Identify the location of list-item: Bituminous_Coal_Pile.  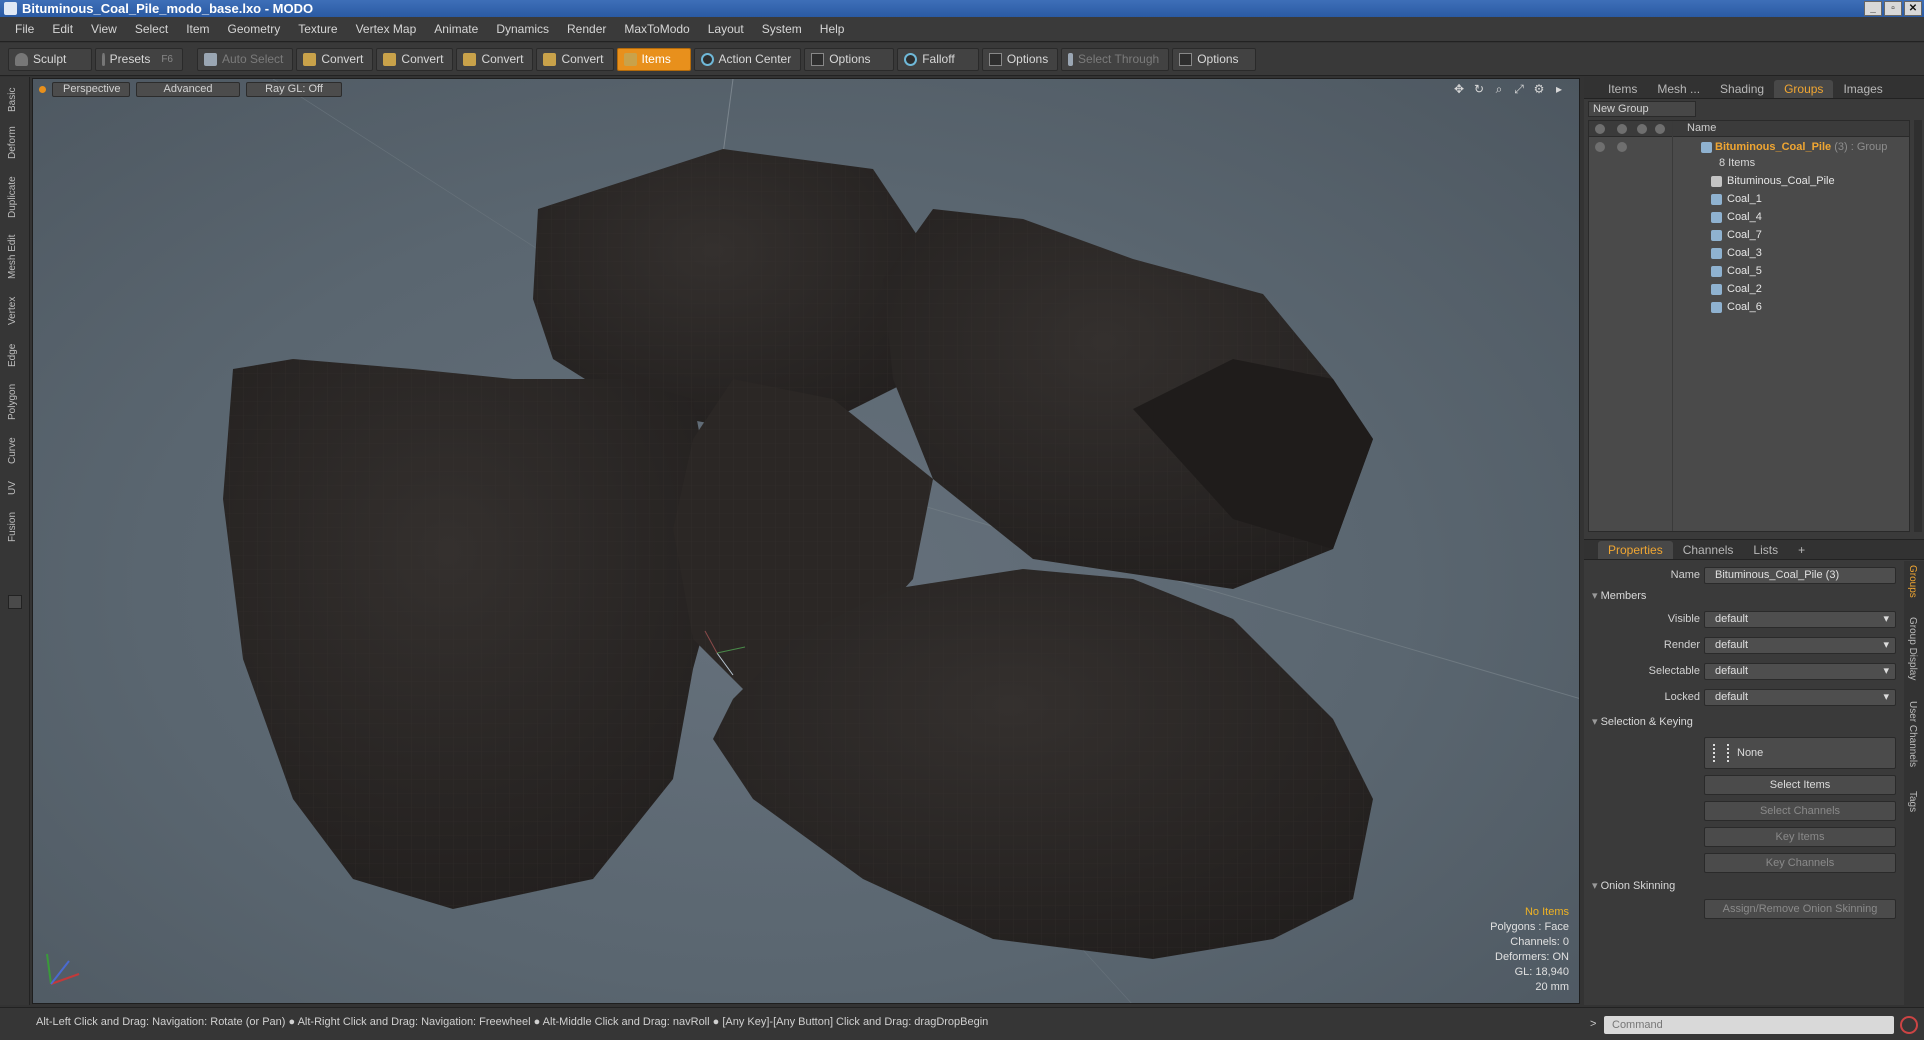
(1749, 182).